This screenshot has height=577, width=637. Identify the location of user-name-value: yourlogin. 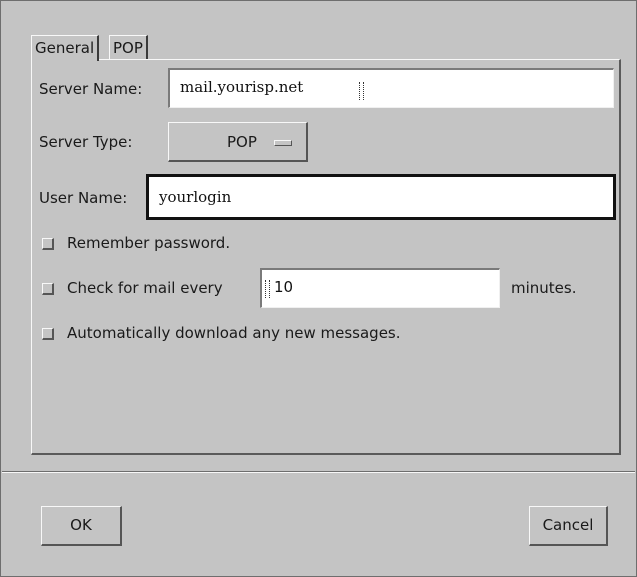
(195, 197).